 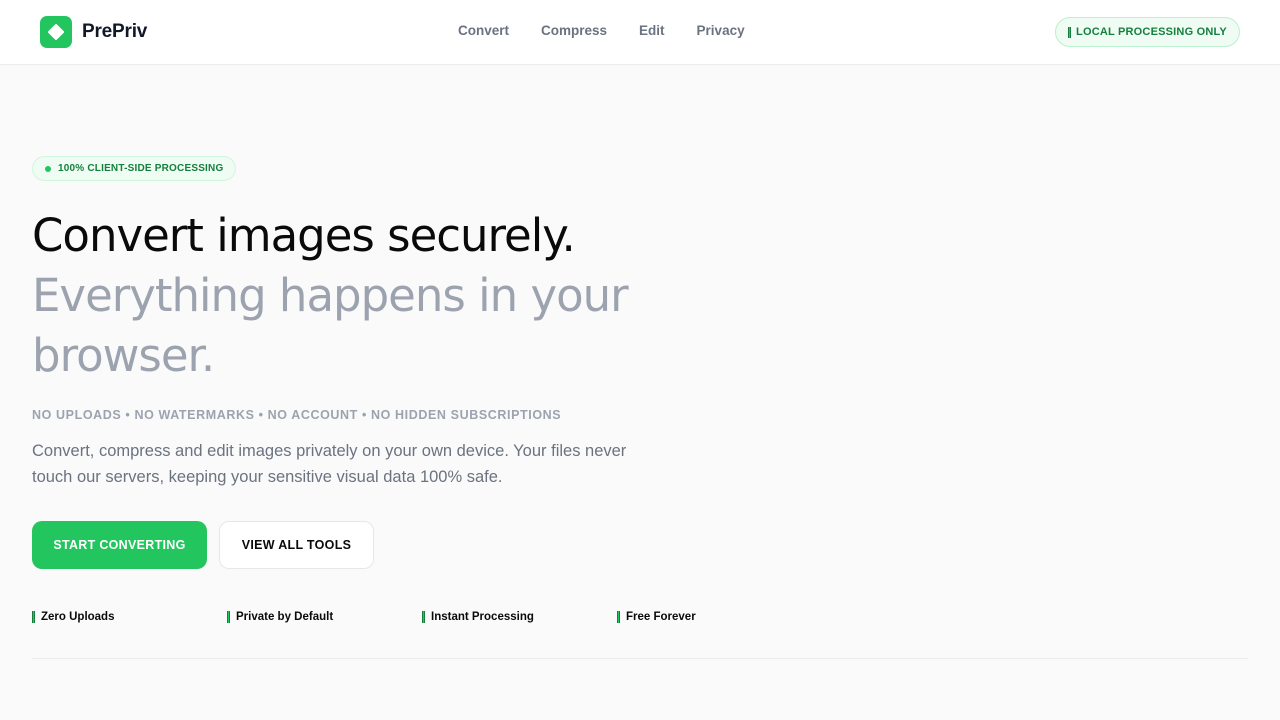 I want to click on start-converting-button: START CONVERTING, so click(x=119, y=545).